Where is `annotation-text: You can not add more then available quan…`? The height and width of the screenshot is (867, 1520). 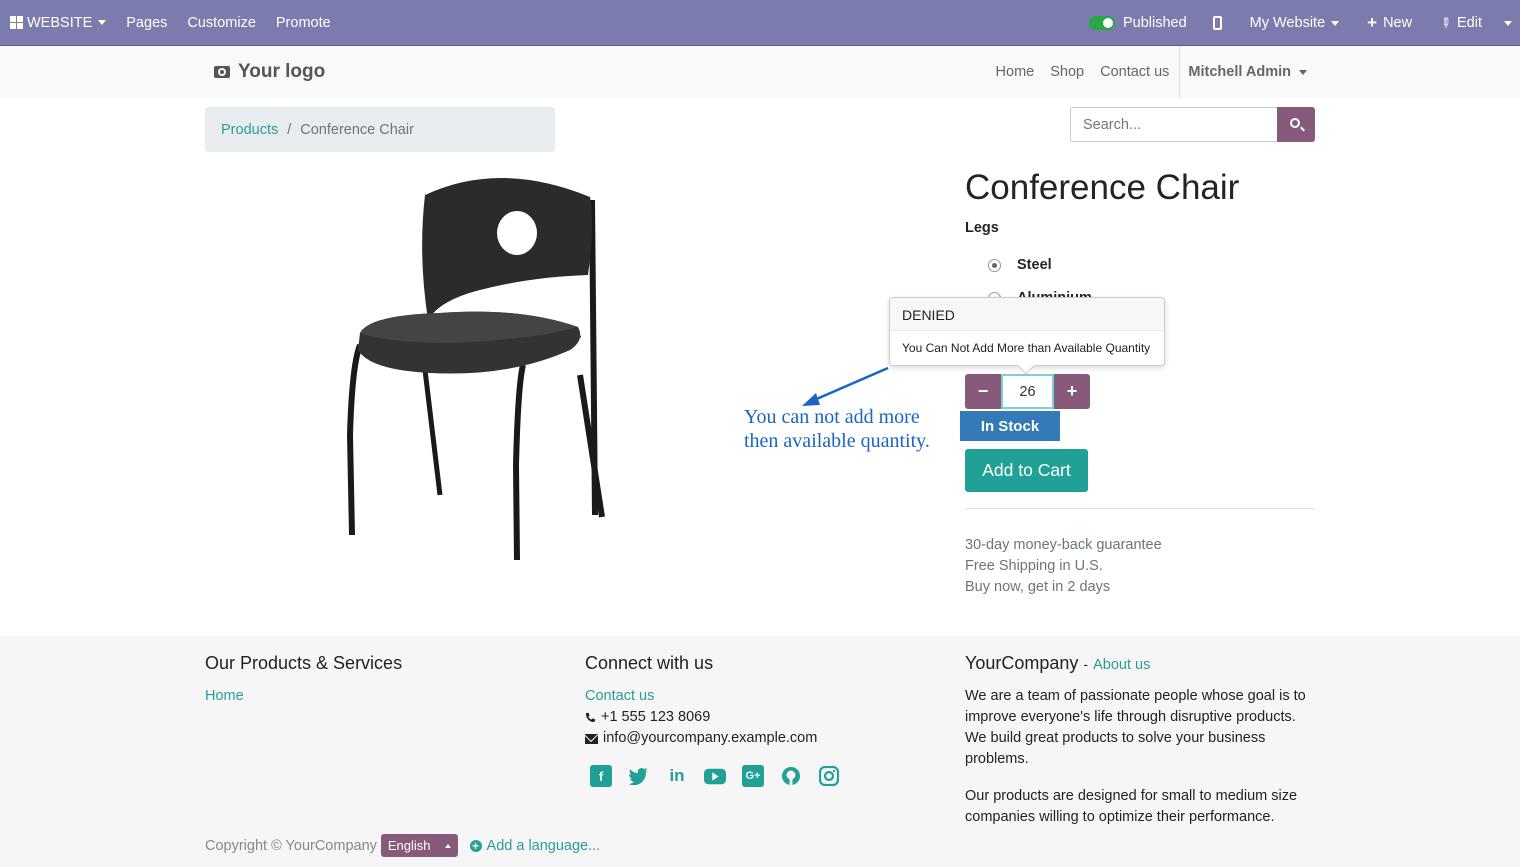
annotation-text: You can not add more then available quan… is located at coordinates (837, 429).